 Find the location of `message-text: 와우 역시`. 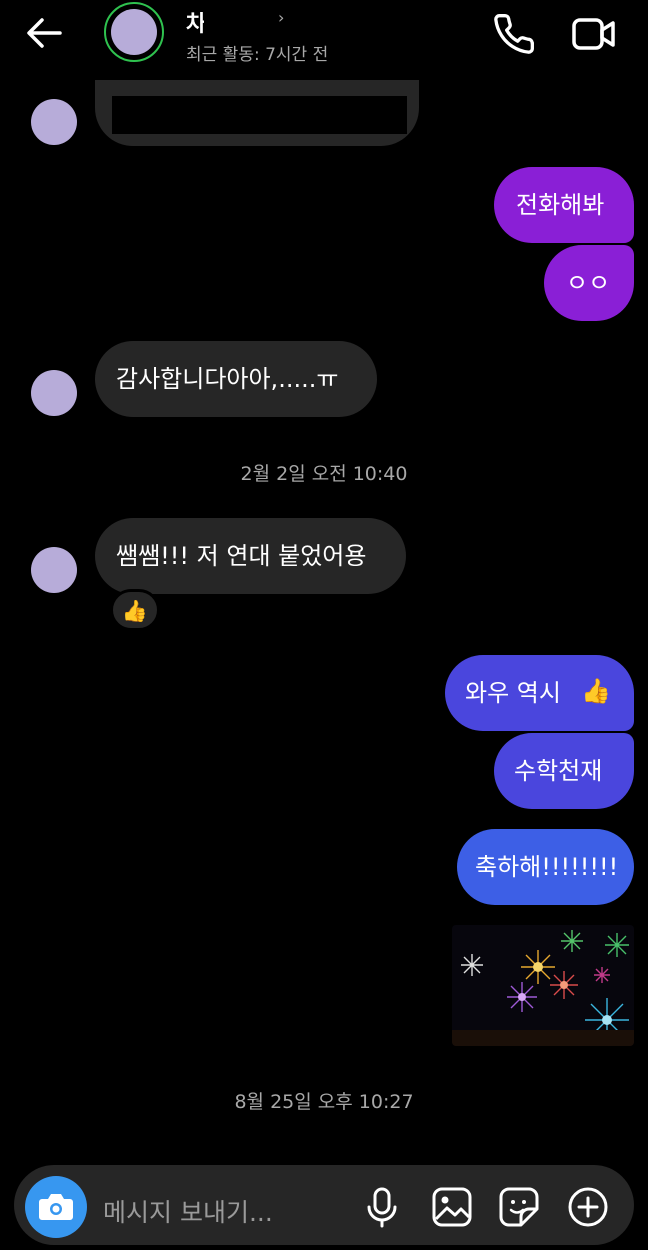

message-text: 와우 역시 is located at coordinates (513, 693).